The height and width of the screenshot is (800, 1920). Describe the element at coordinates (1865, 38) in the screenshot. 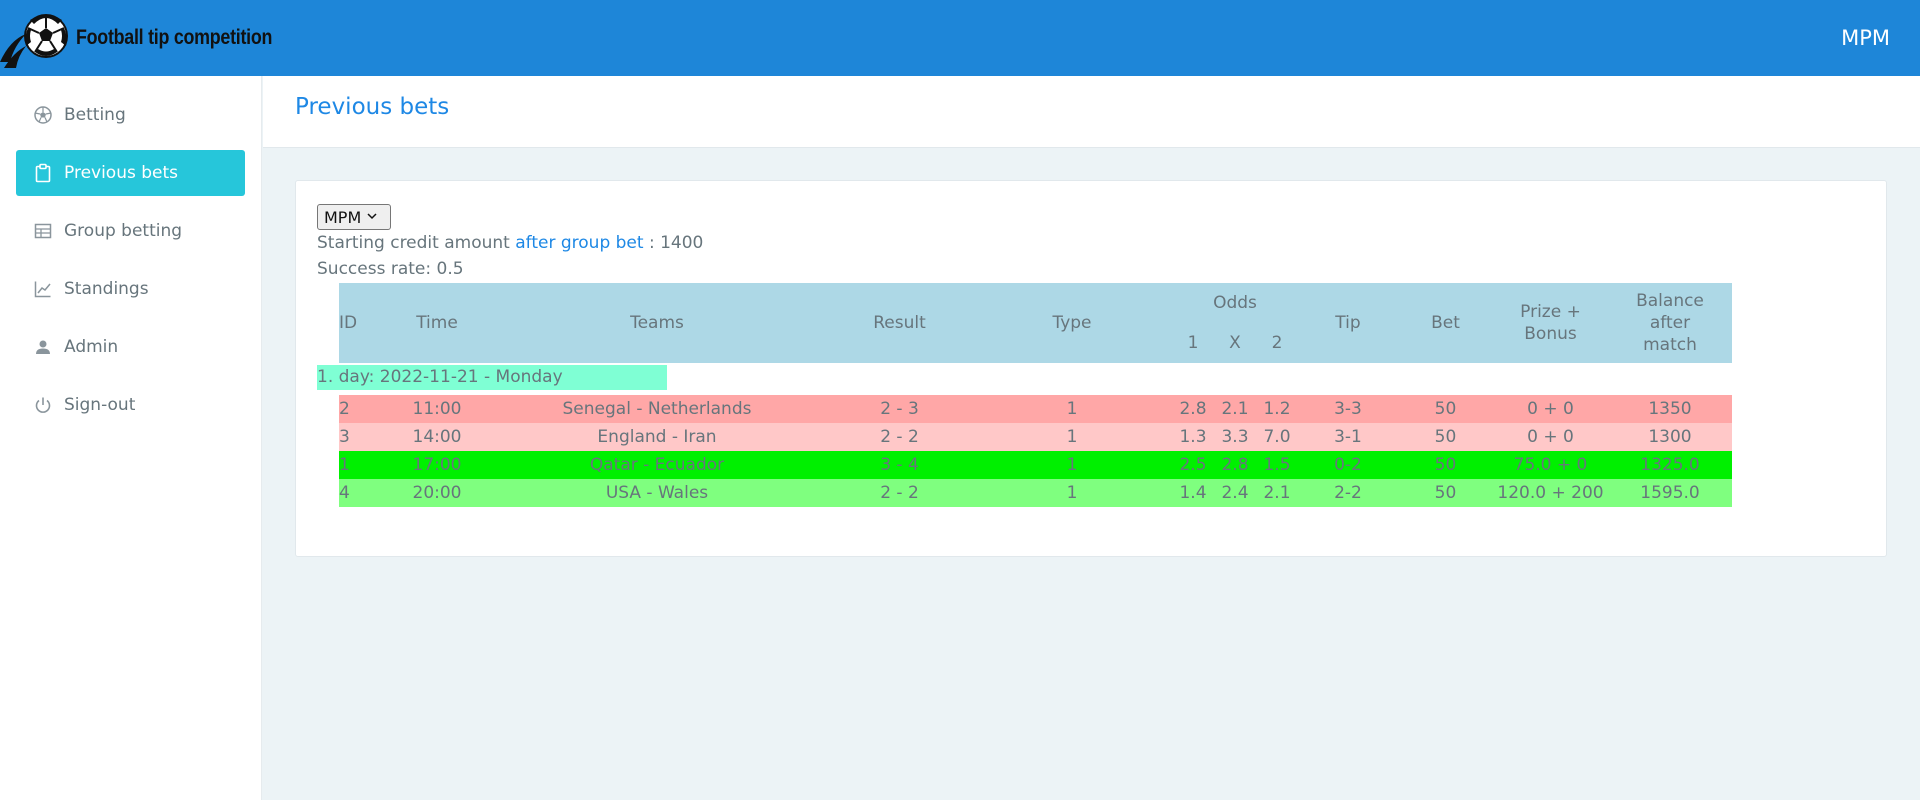

I see `user-name: MPM` at that location.